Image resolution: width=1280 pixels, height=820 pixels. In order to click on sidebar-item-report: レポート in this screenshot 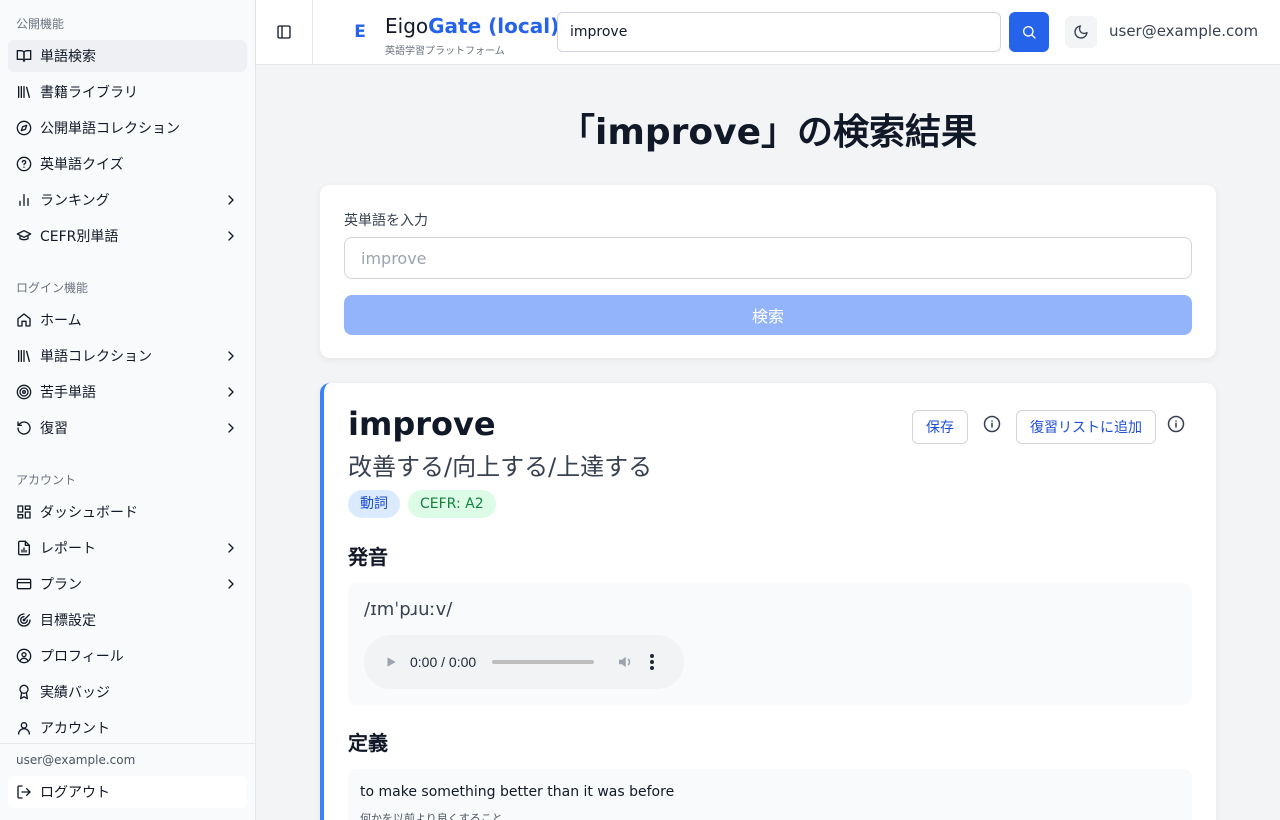, I will do `click(127, 548)`.